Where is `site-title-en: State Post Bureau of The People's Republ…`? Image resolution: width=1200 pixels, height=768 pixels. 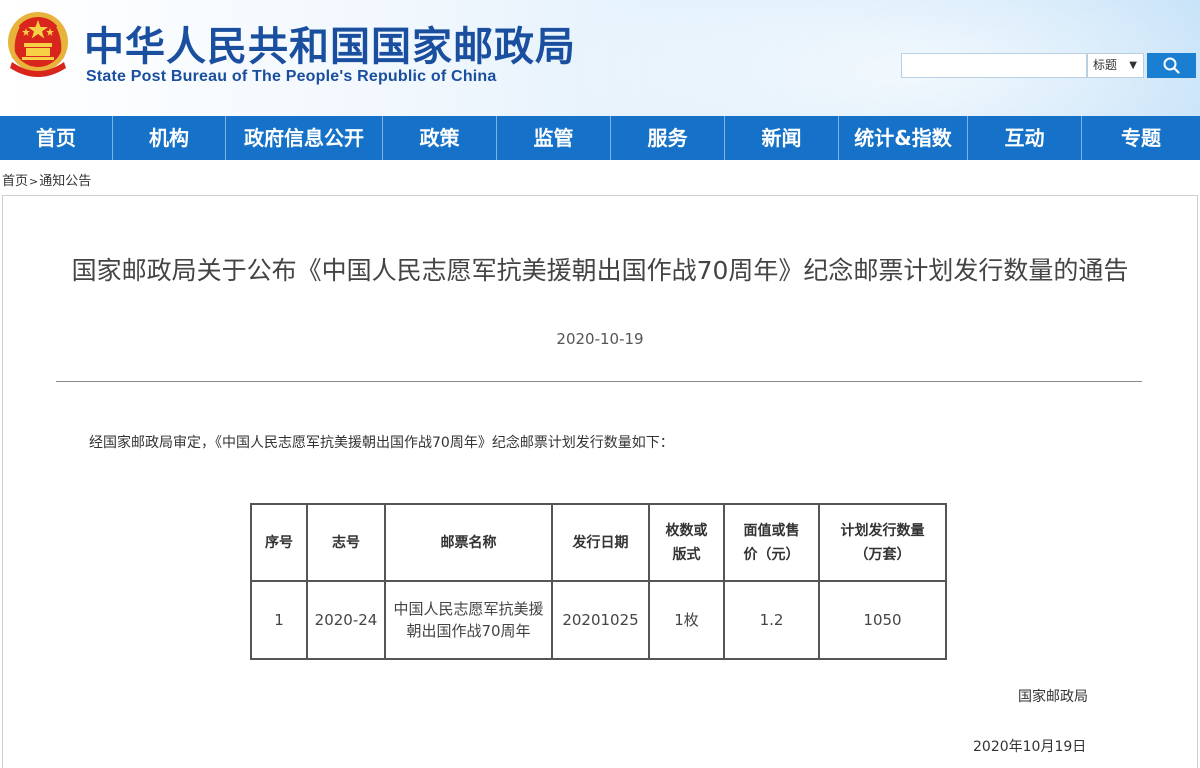 site-title-en: State Post Bureau of The People's Republ… is located at coordinates (291, 77).